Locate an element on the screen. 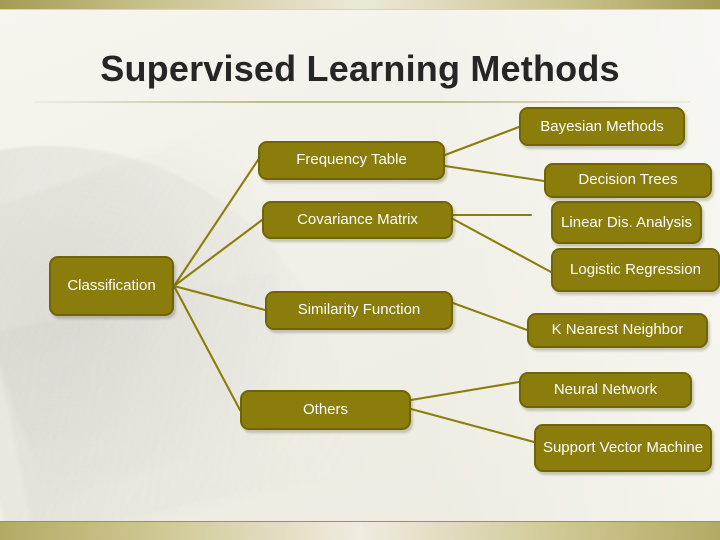 The image size is (720, 540). node-logistic-regression-label: Logistic Regression is located at coordinates (635, 270).